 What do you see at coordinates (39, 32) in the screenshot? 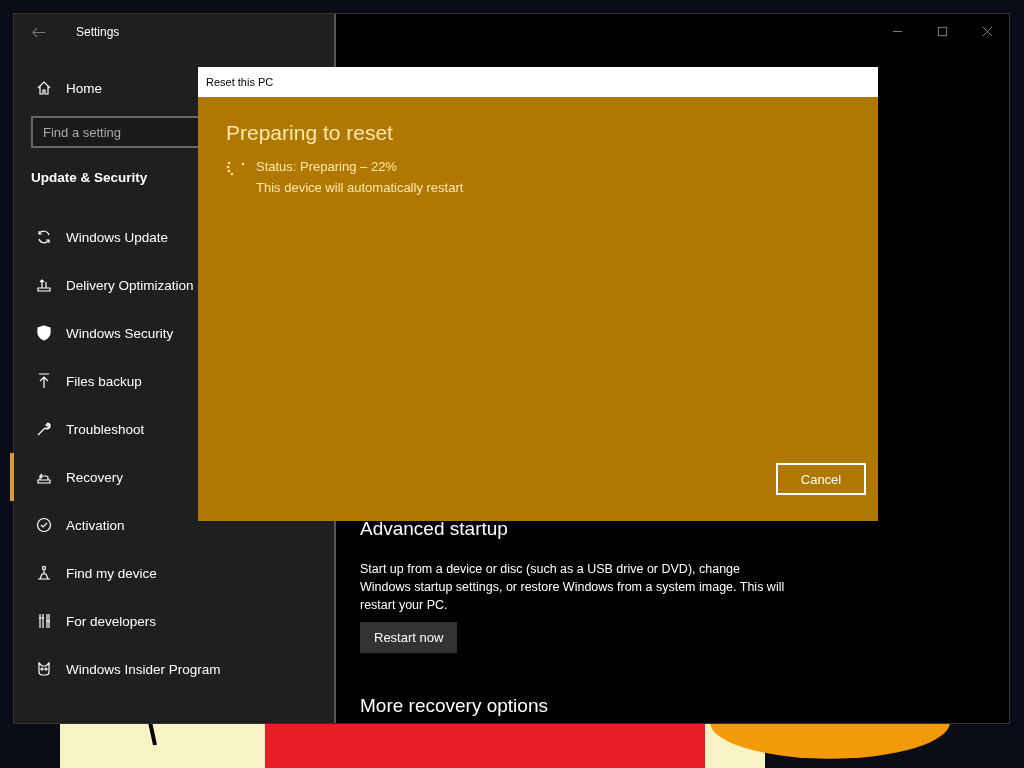
I see `back-arrow-icon` at bounding box center [39, 32].